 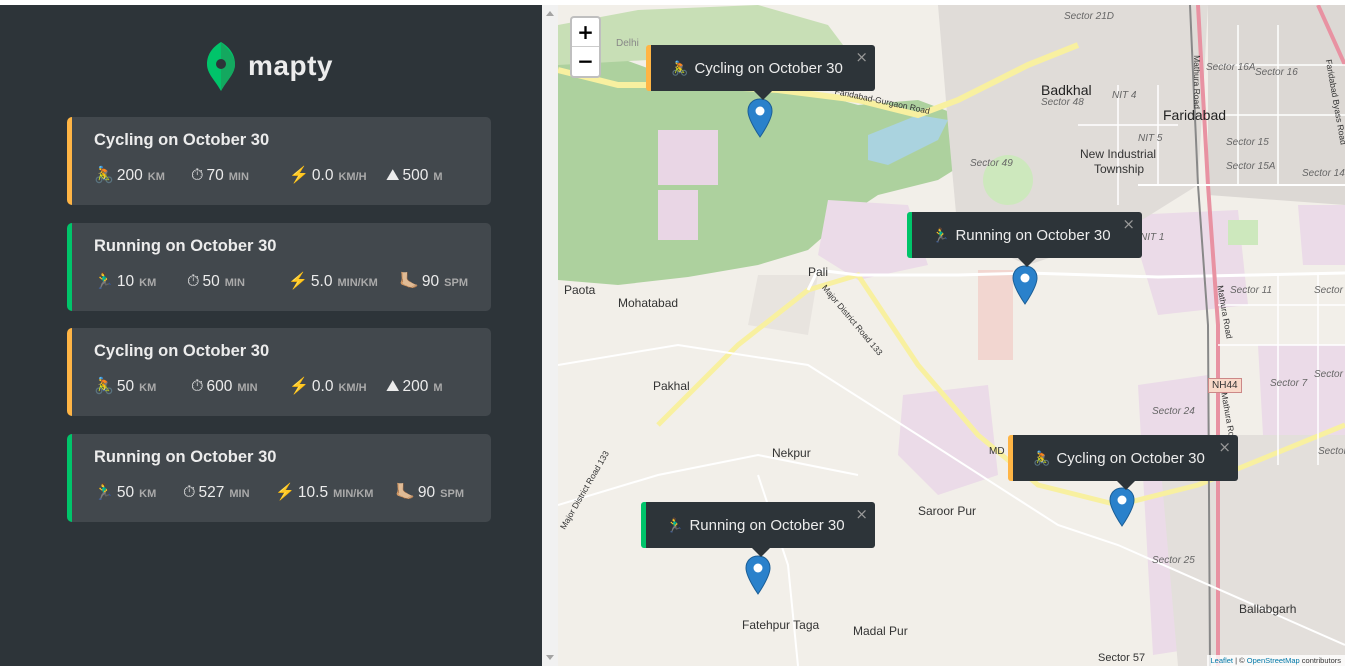 What do you see at coordinates (125, 492) in the screenshot?
I see `workout-distance: 🏃‍♂️ 50 km` at bounding box center [125, 492].